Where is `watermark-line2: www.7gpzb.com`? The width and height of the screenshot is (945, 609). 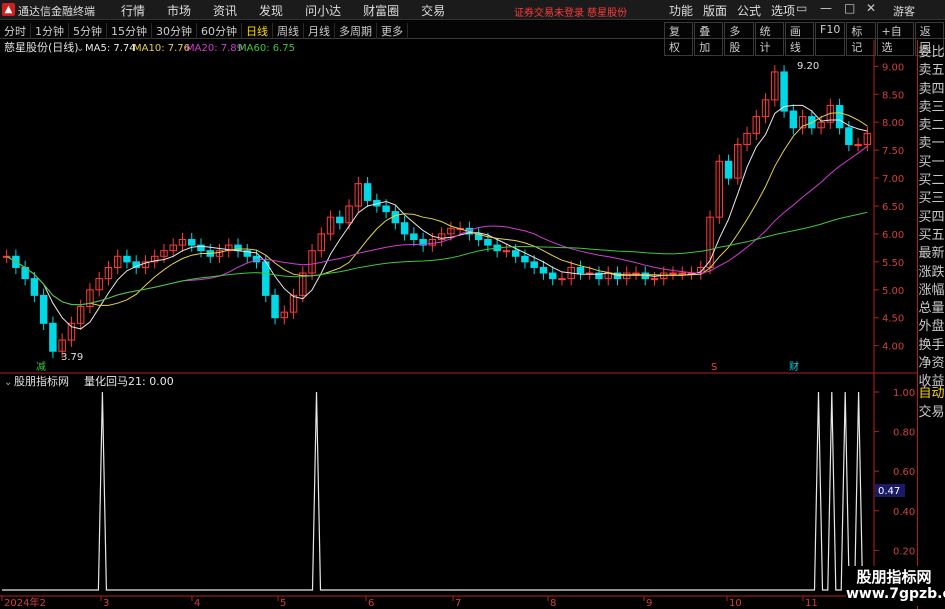 watermark-line2: www.7gpzb.com is located at coordinates (895, 594).